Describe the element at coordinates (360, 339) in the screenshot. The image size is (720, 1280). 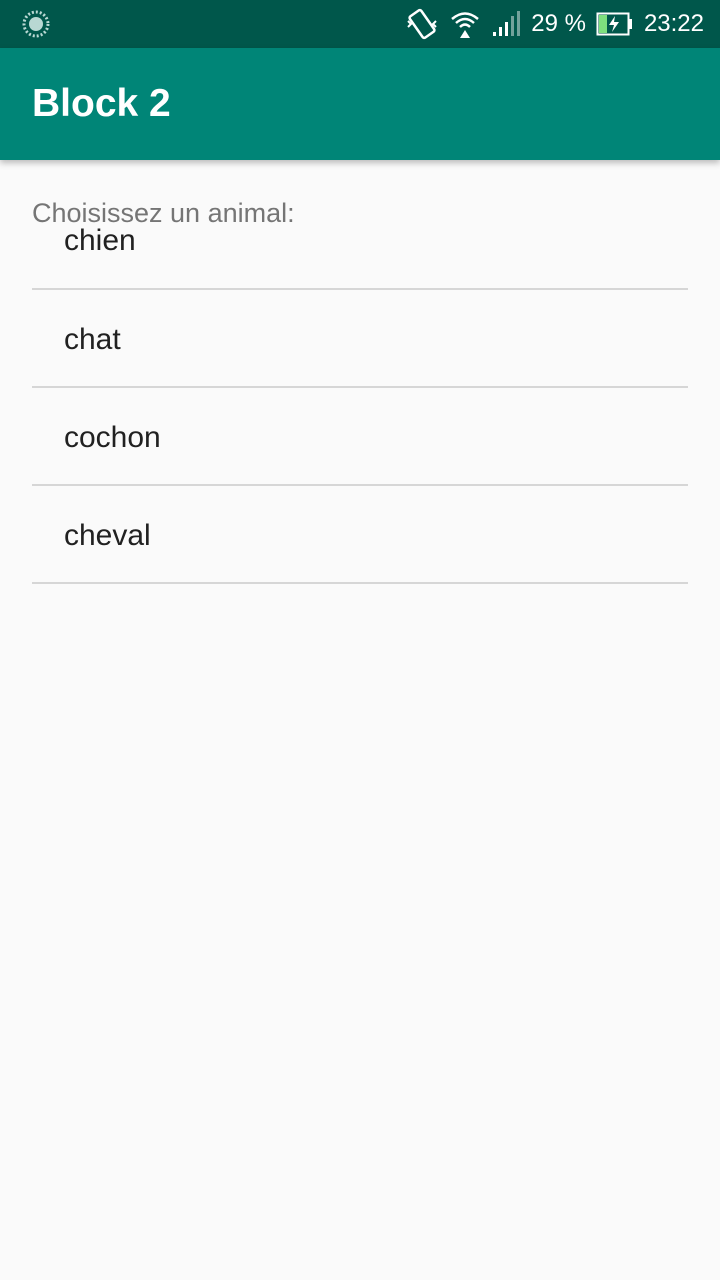
I see `radio-option-chat: chat` at that location.